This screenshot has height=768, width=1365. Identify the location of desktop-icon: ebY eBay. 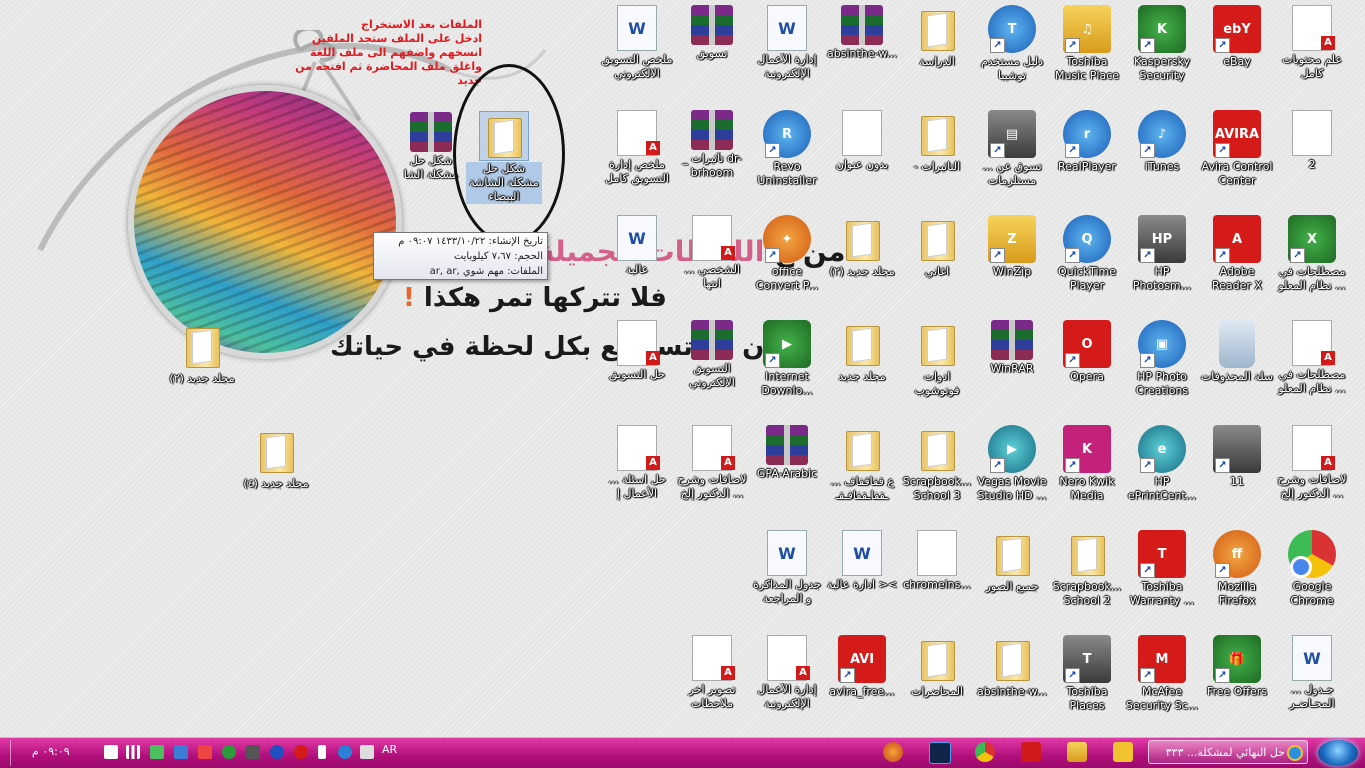
(1237, 37).